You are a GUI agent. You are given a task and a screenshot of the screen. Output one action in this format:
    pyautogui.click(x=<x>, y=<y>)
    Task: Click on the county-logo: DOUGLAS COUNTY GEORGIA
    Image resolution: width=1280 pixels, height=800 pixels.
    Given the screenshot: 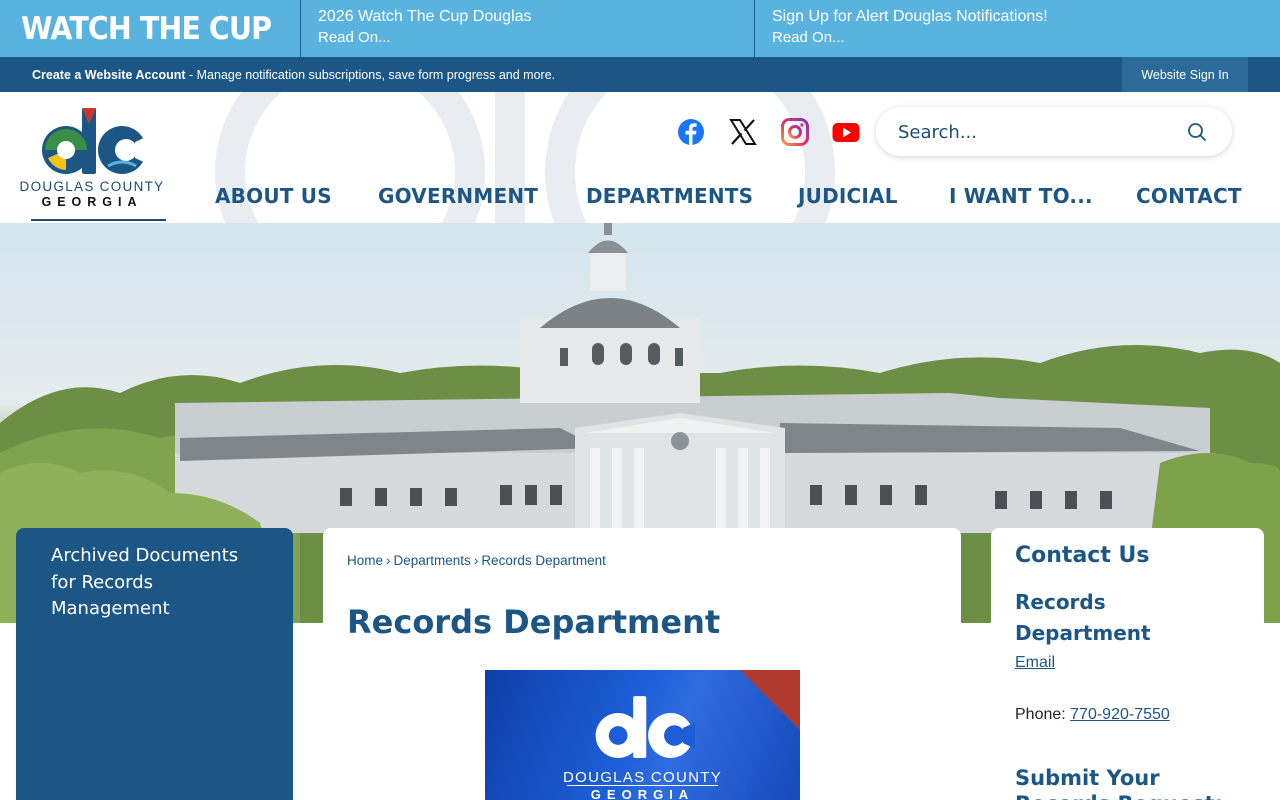 What is the action you would take?
    pyautogui.click(x=92, y=163)
    